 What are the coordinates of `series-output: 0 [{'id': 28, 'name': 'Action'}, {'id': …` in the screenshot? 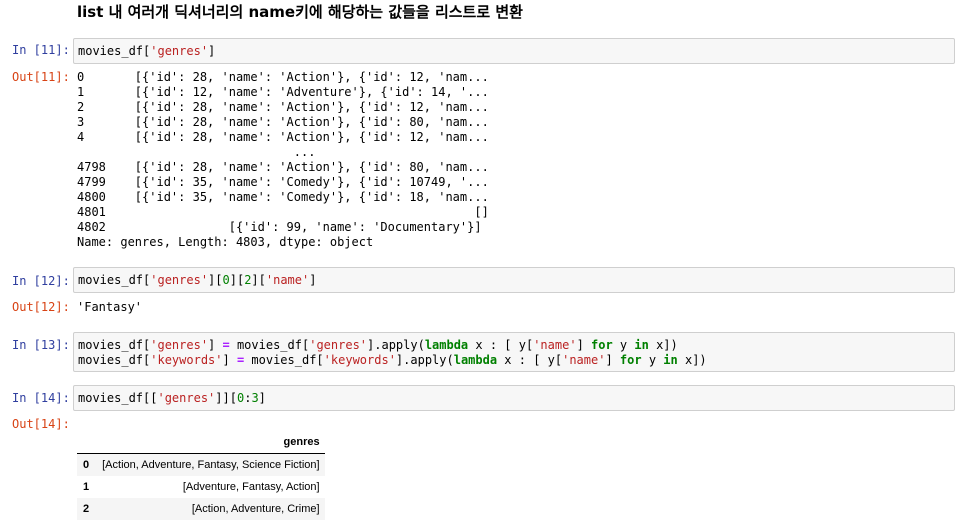 It's located at (283, 159).